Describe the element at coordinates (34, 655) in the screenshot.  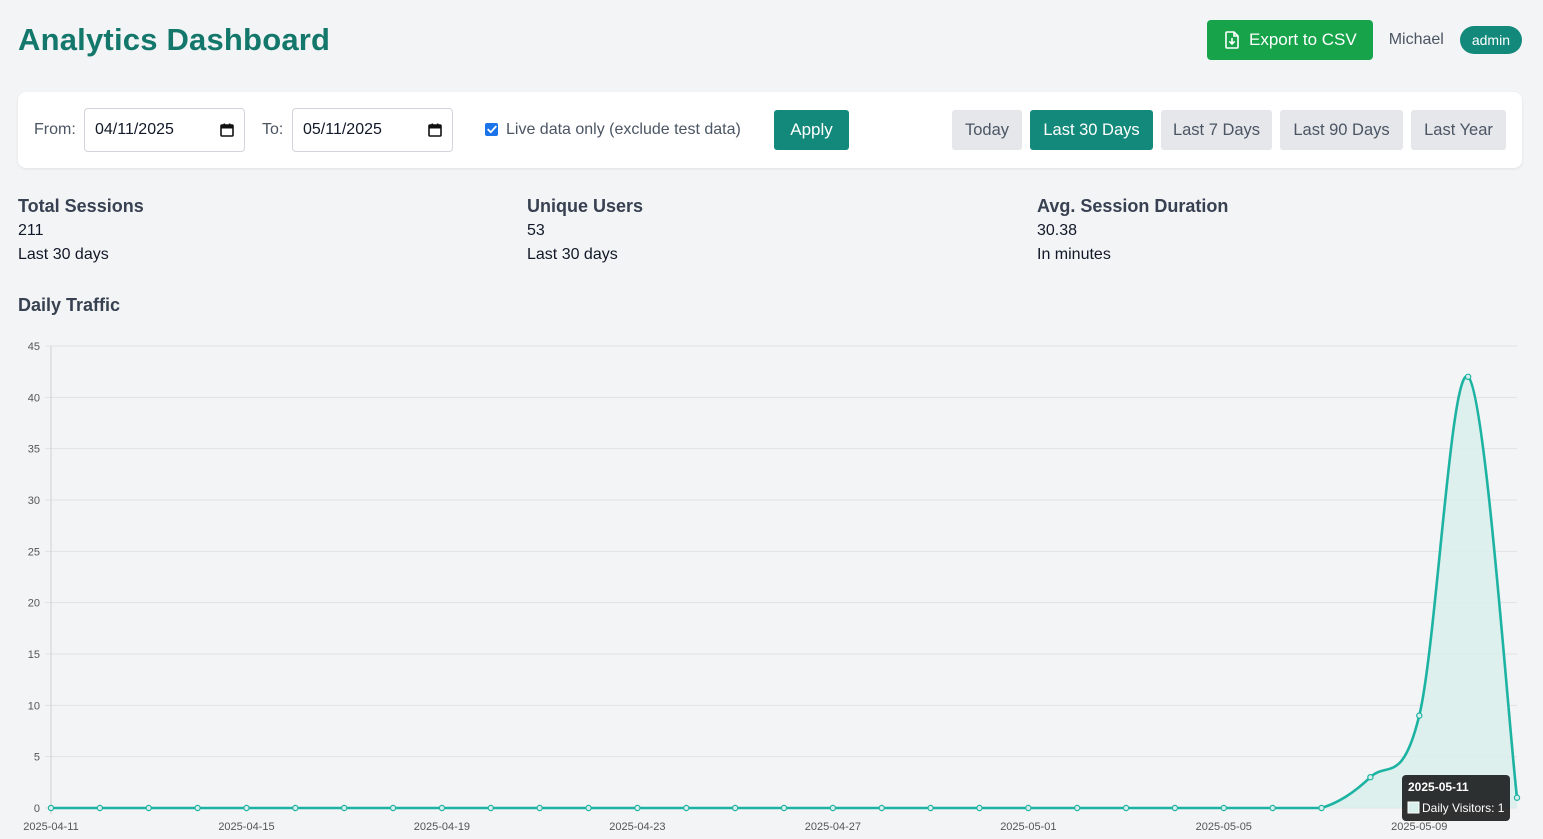
I see `y-tick-label: 15` at that location.